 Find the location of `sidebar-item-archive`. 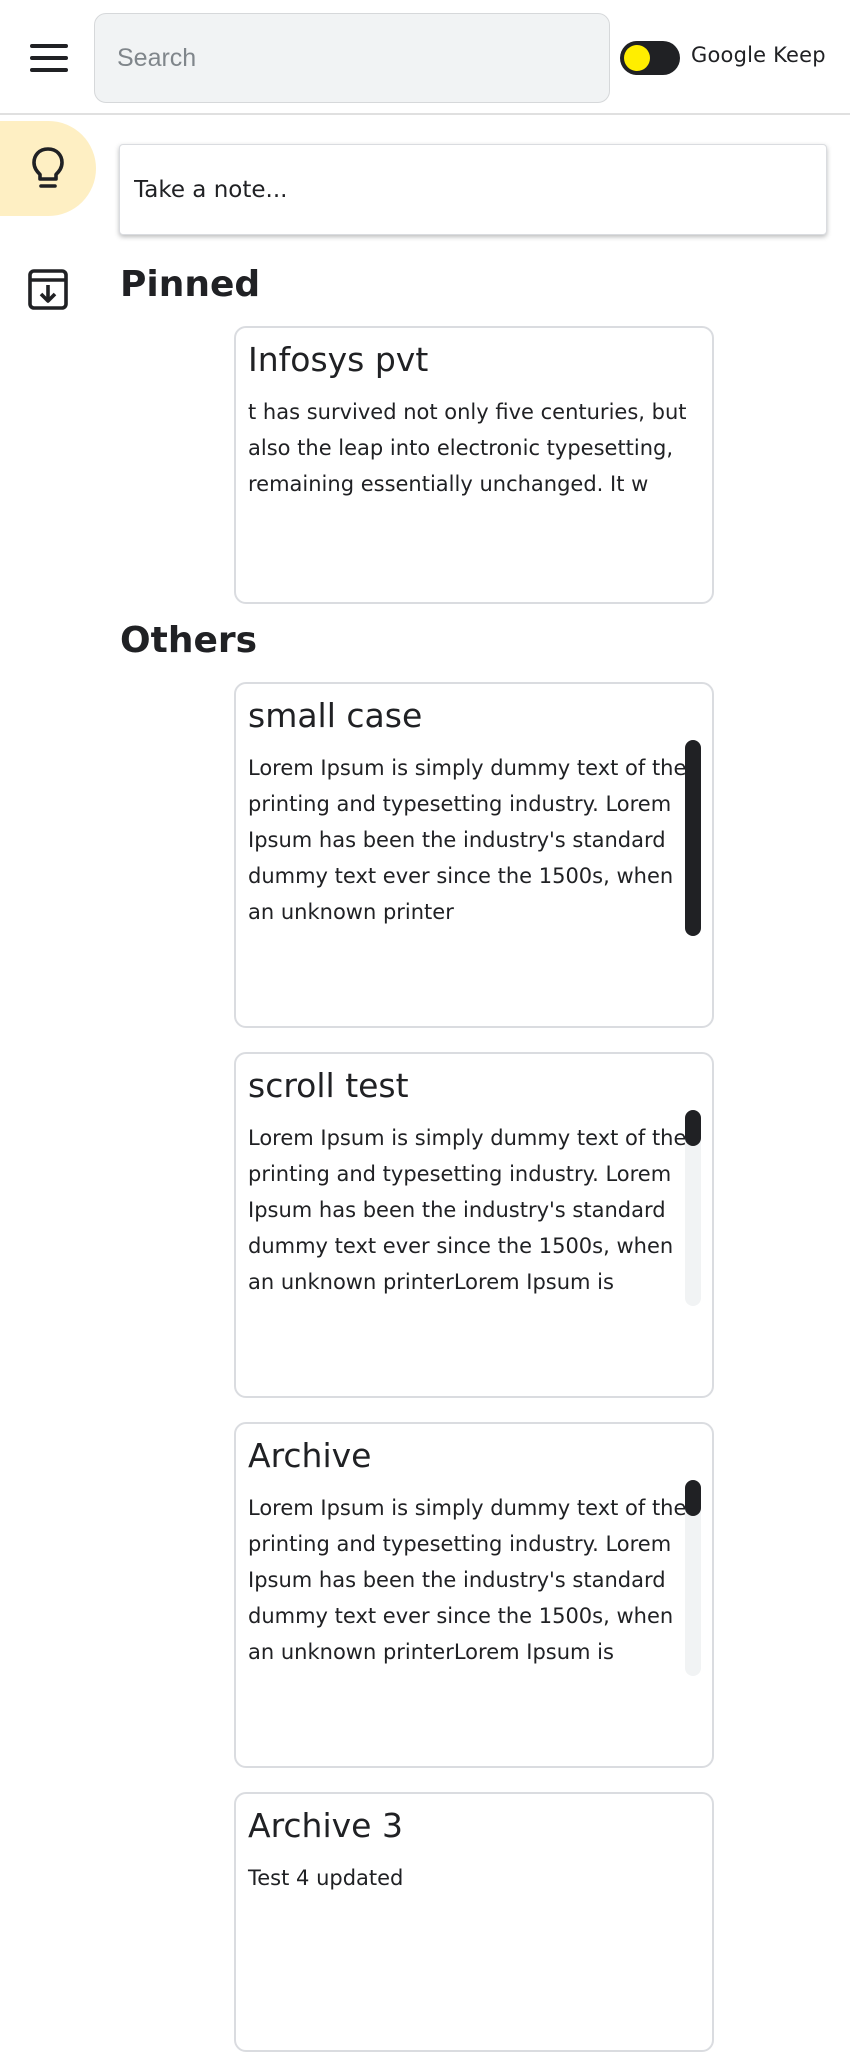

sidebar-item-archive is located at coordinates (48, 289).